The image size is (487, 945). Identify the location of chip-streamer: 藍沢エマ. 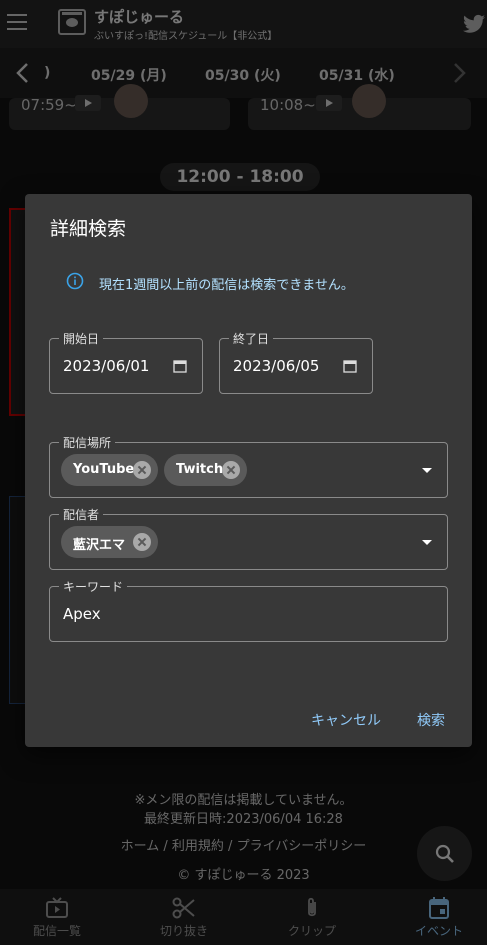
(109, 542).